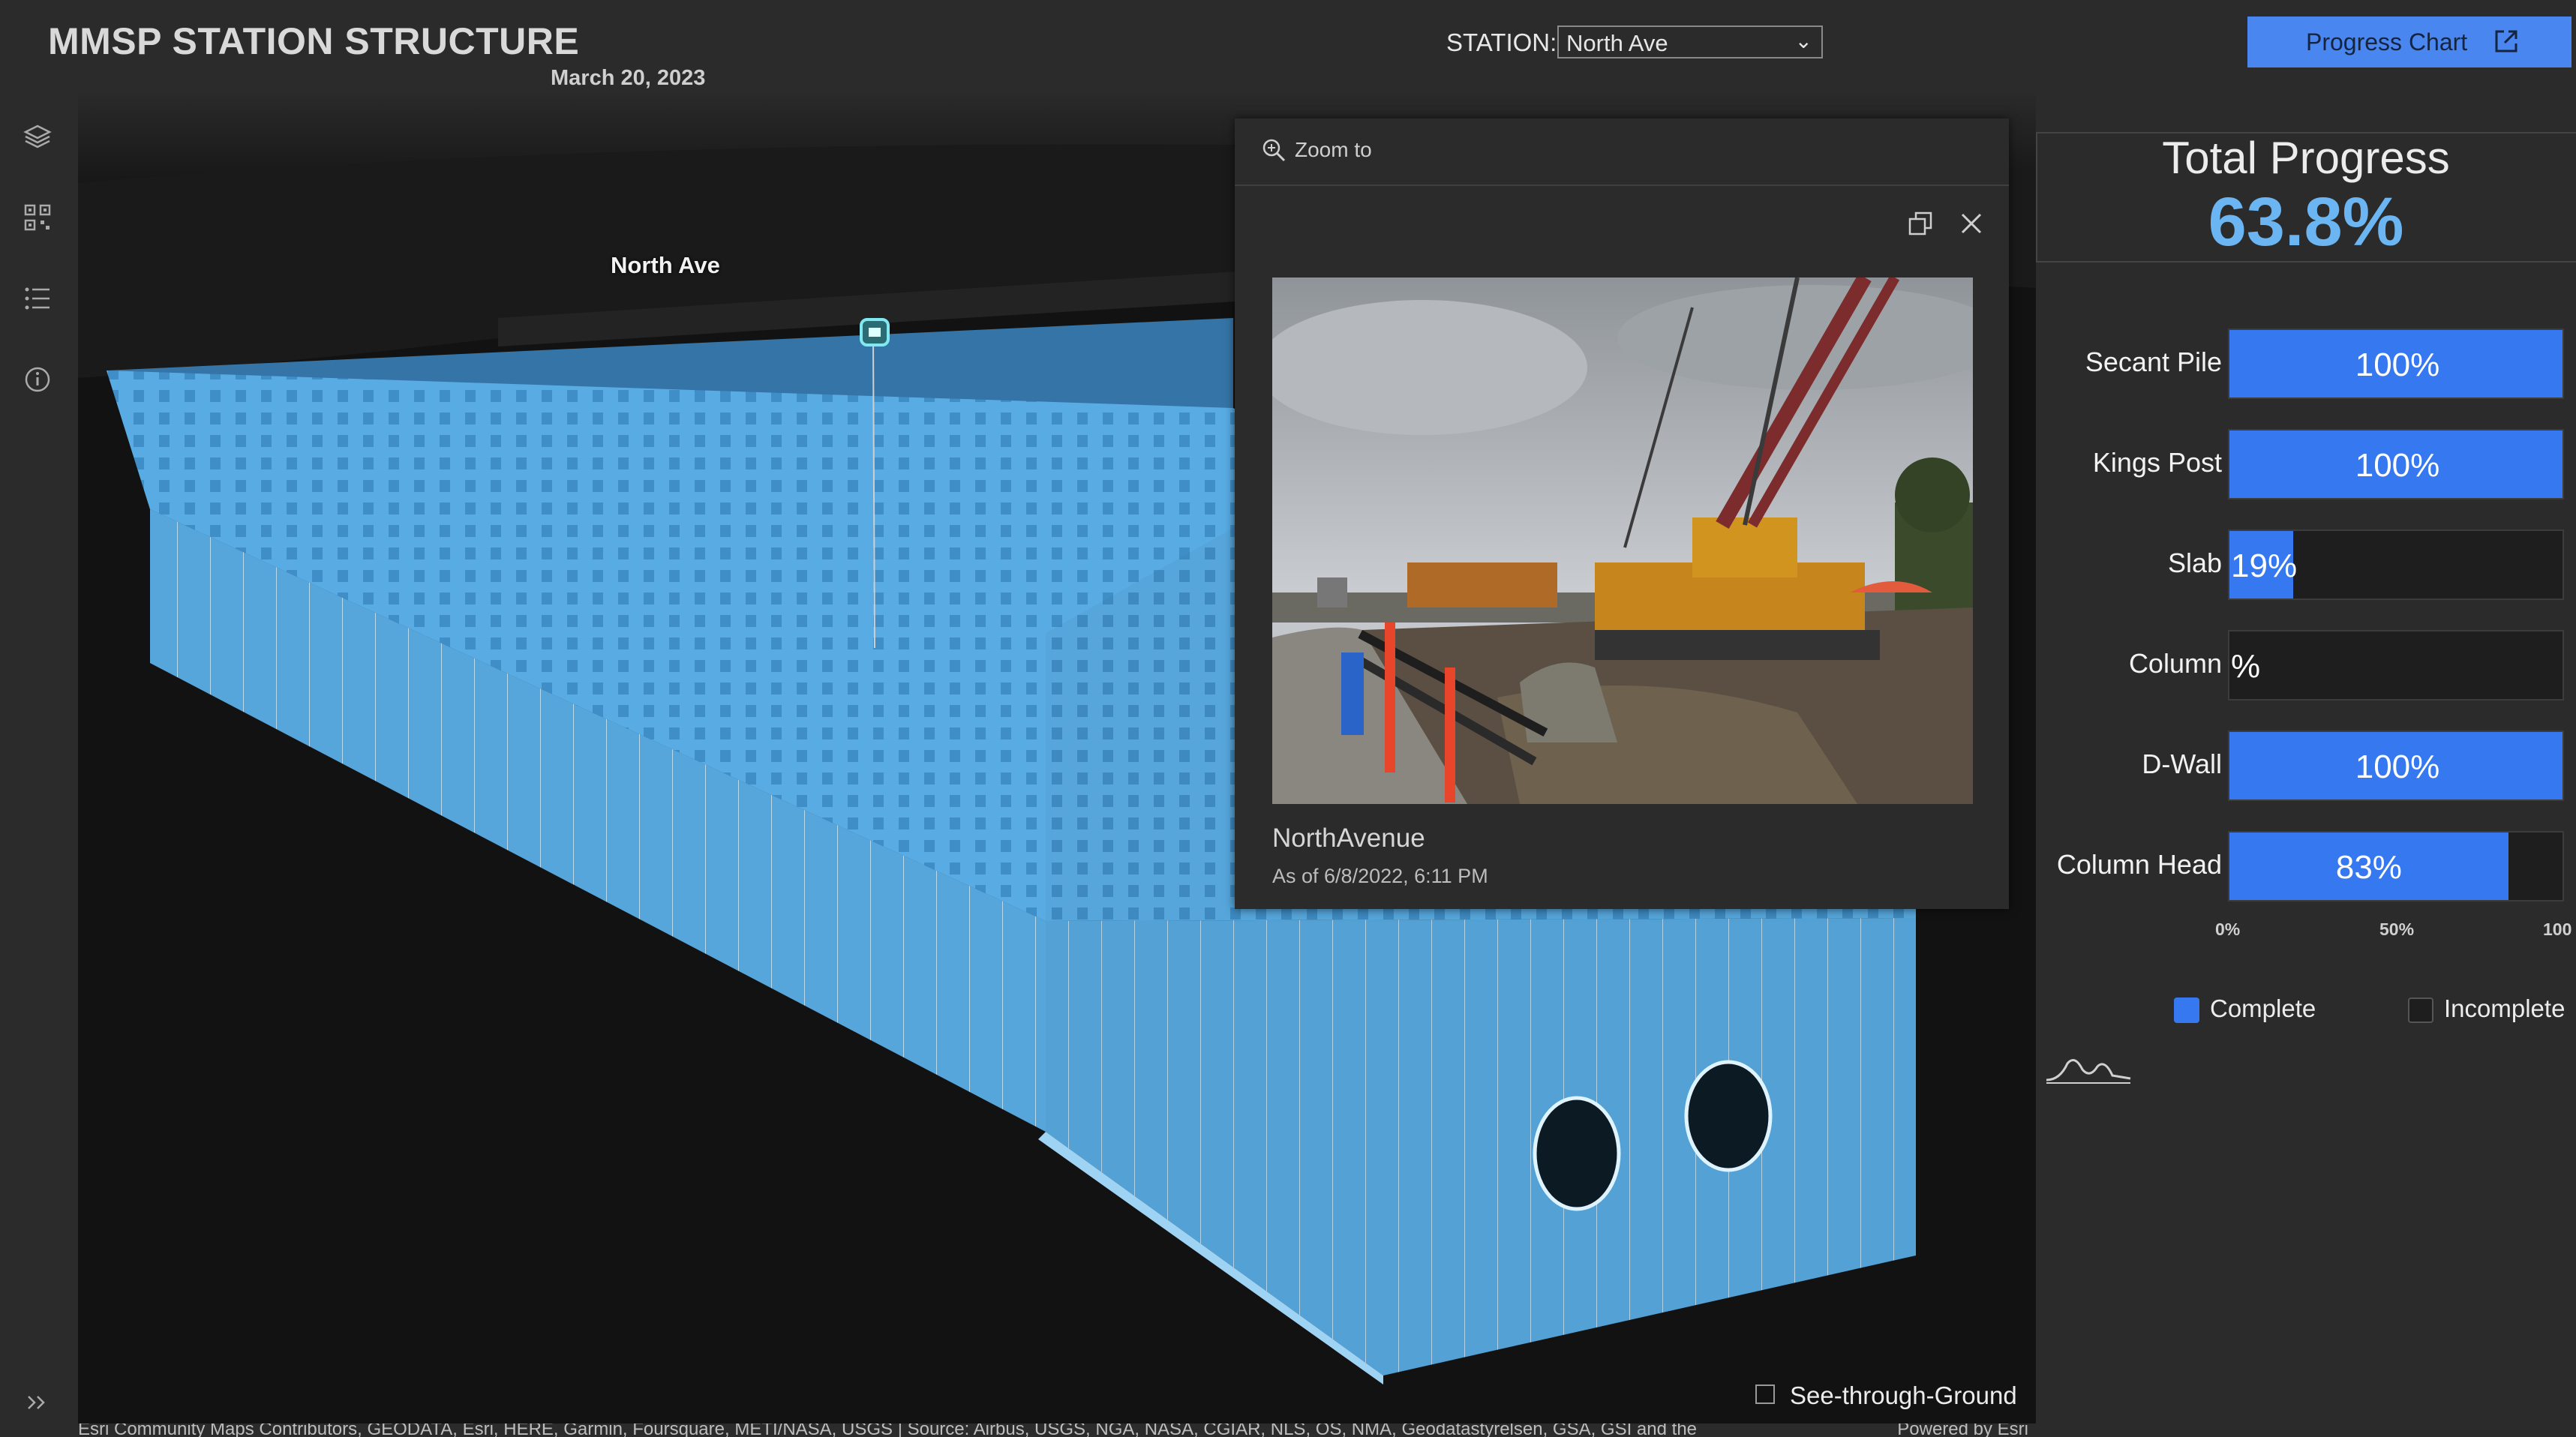 The height and width of the screenshot is (1437, 2576). Describe the element at coordinates (665, 265) in the screenshot. I see `place-label: North Ave` at that location.